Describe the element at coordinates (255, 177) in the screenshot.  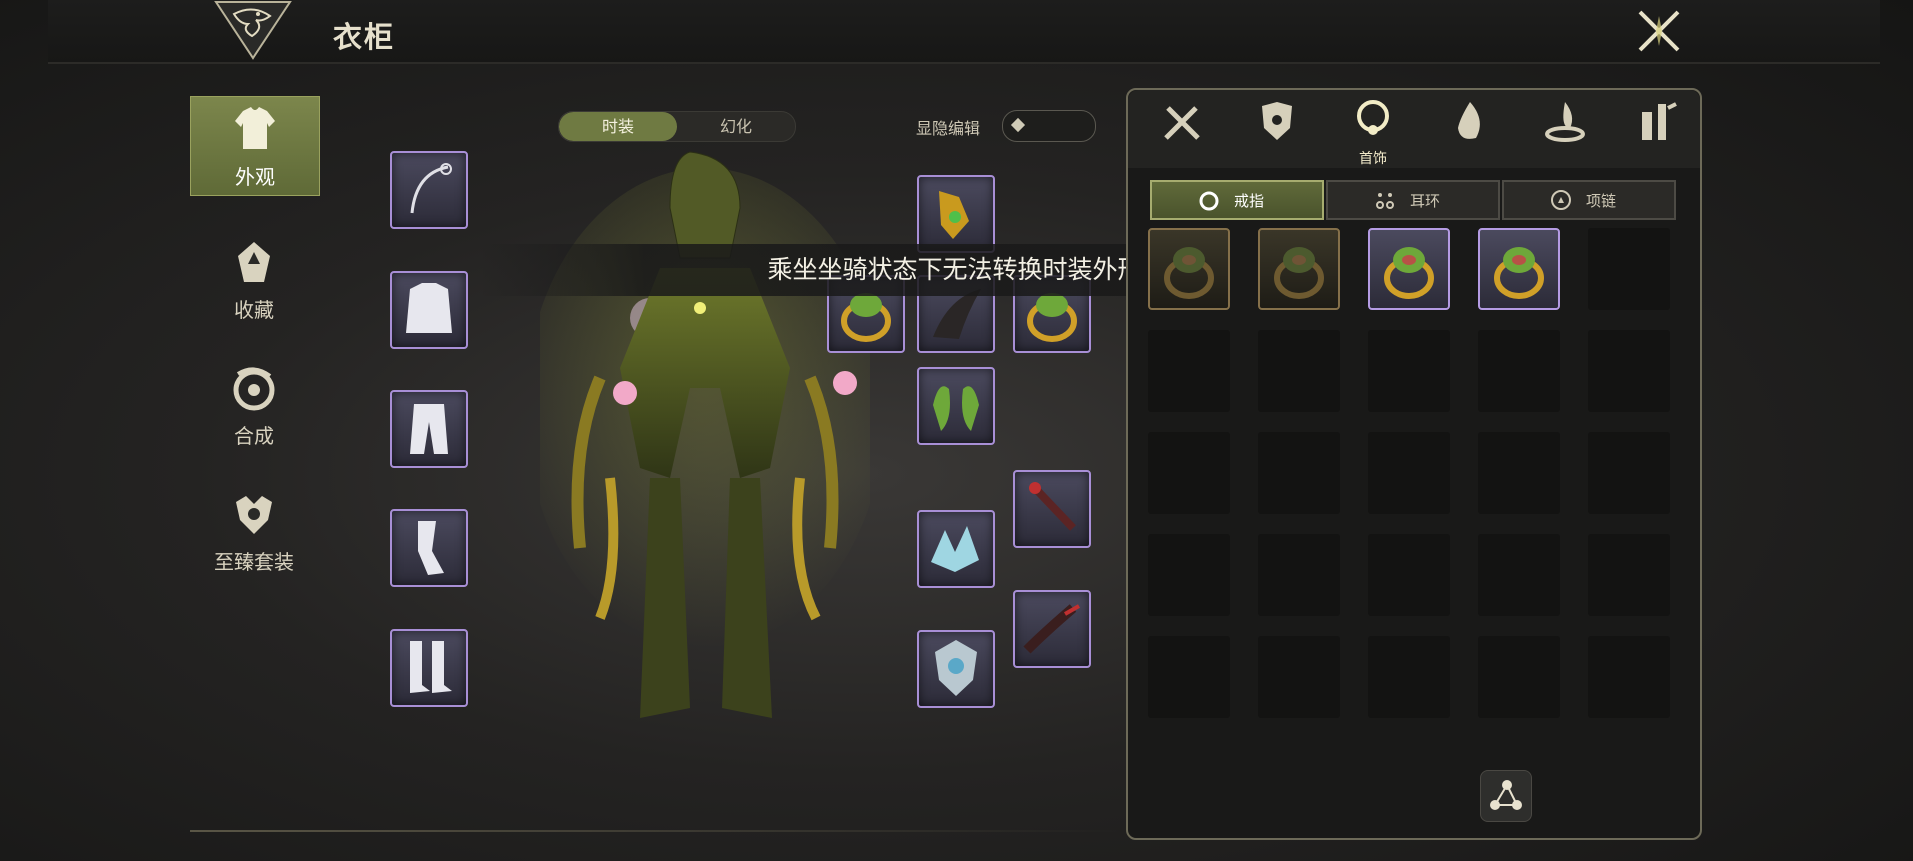
I see `nav-appearance-label: 外观` at that location.